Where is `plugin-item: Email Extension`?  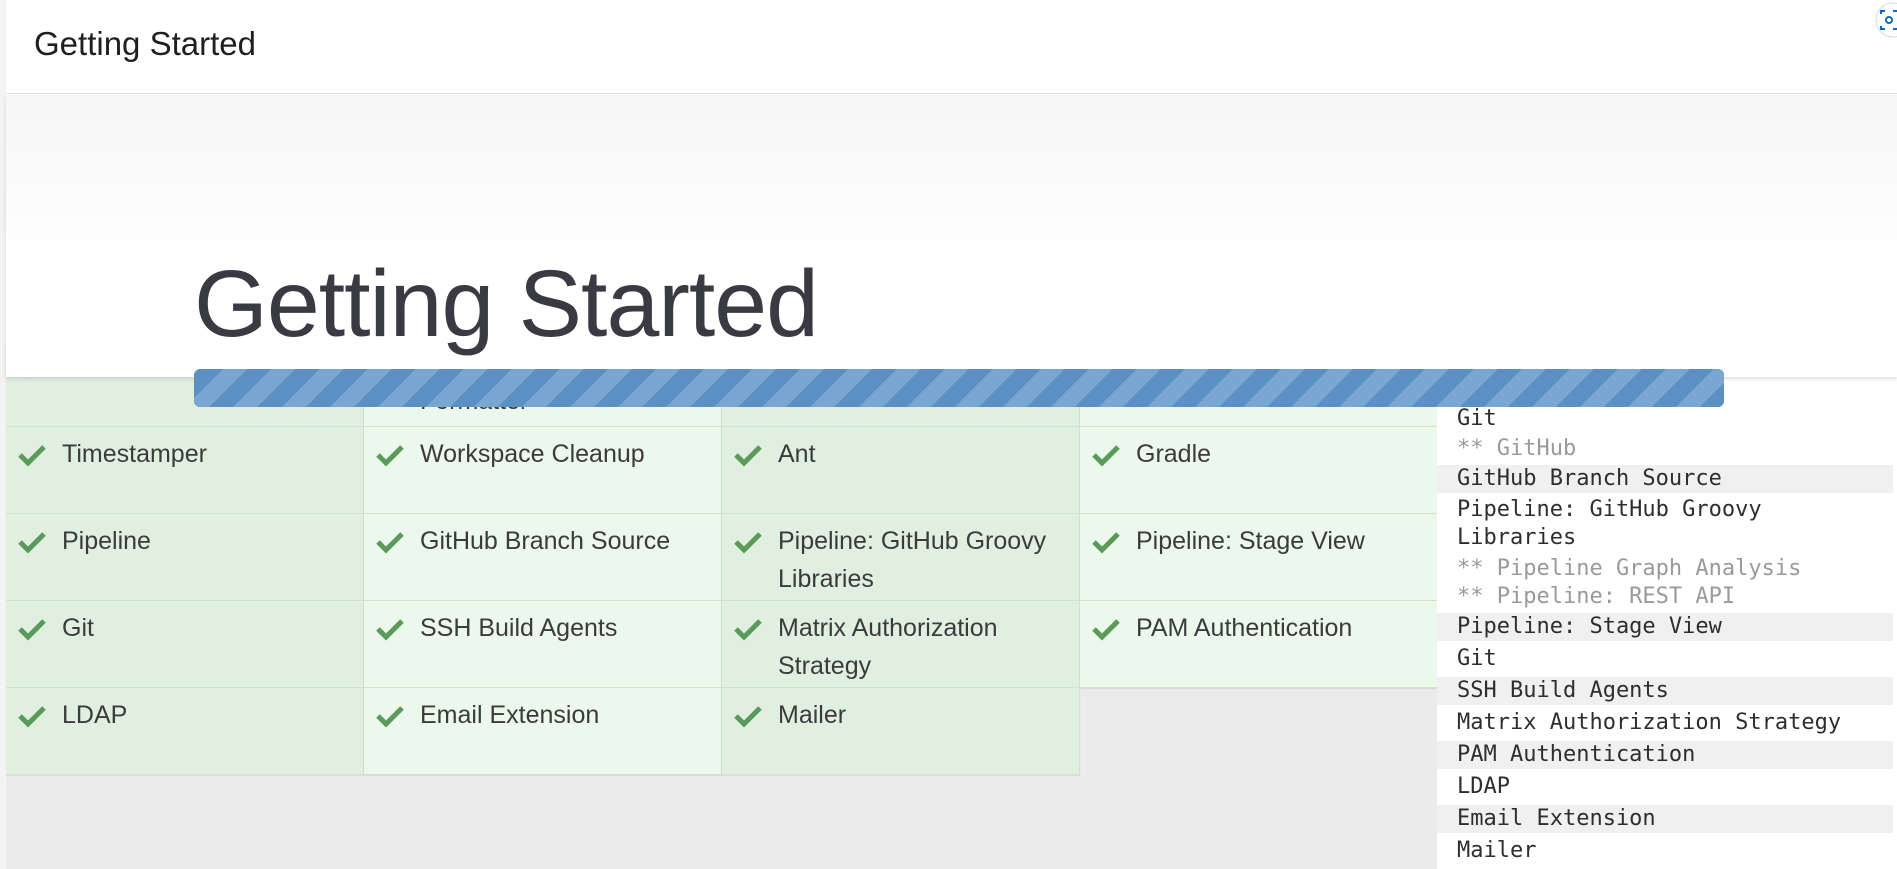 plugin-item: Email Extension is located at coordinates (543, 731).